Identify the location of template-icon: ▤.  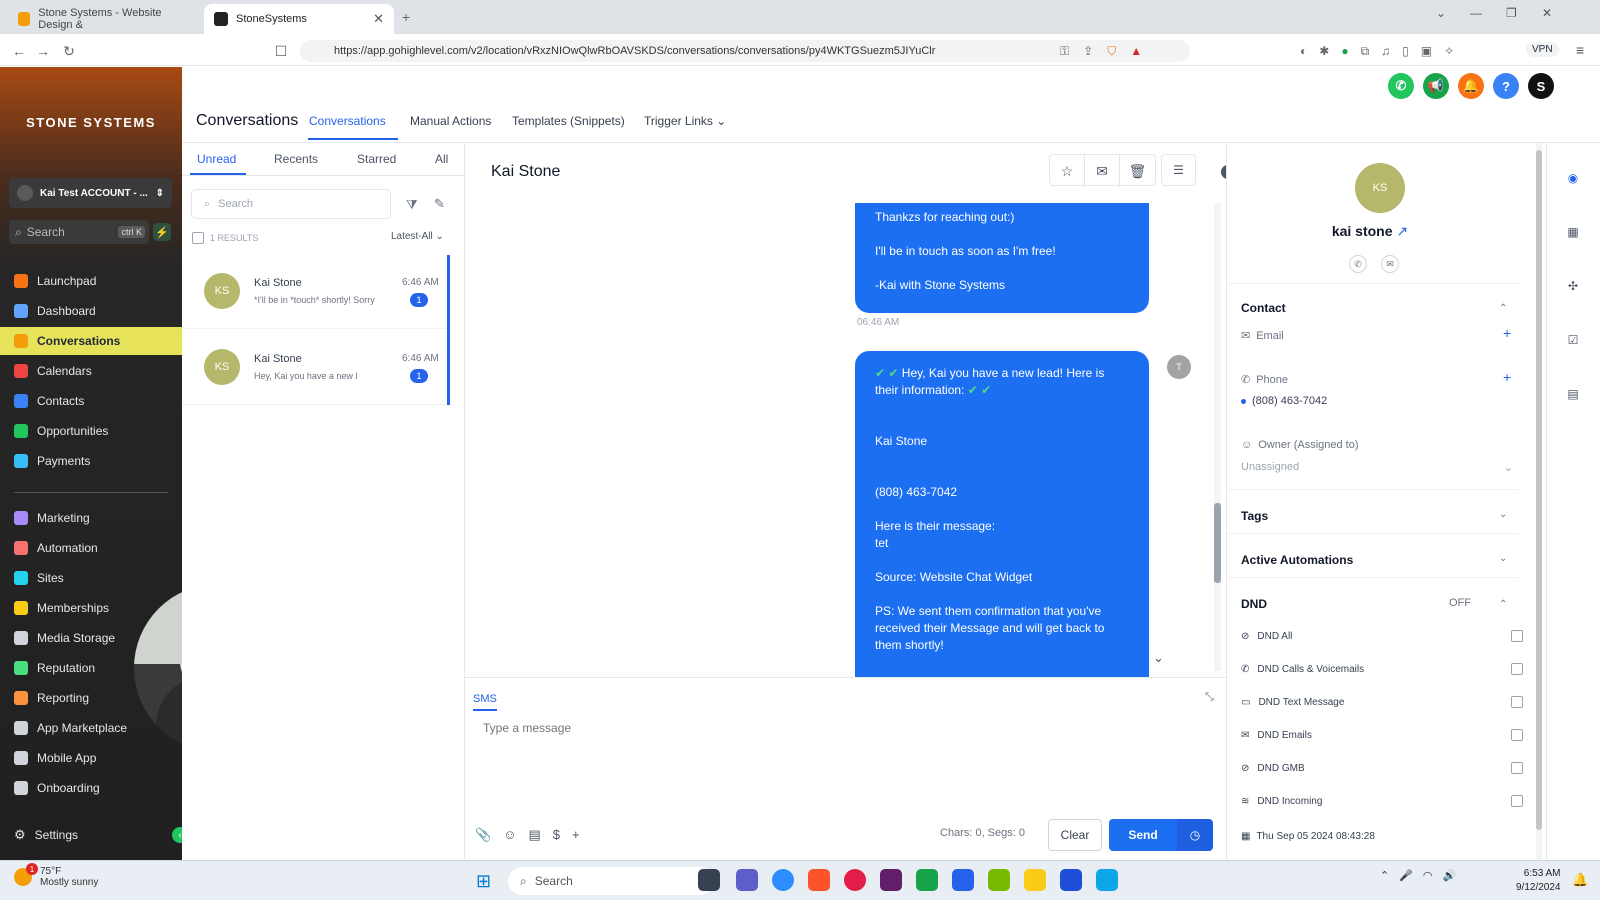
(534, 835).